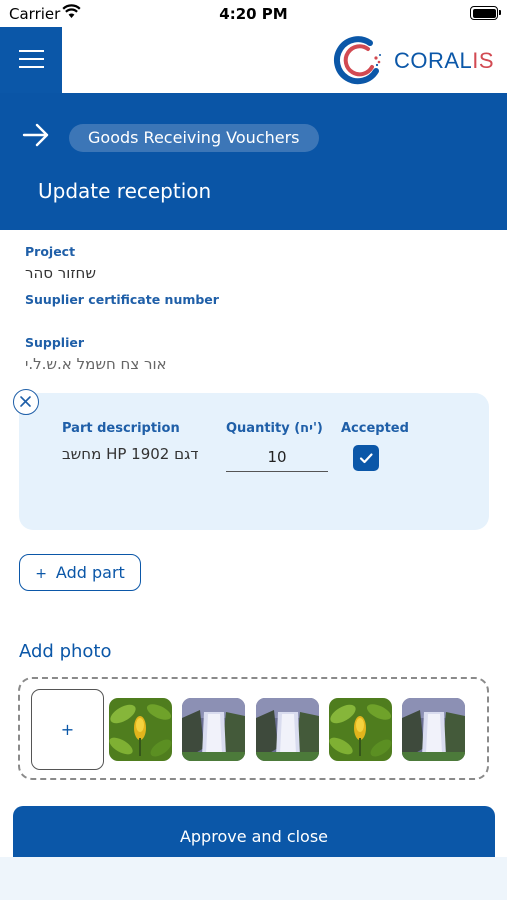  Describe the element at coordinates (55, 342) in the screenshot. I see `supplier-label: Supplier` at that location.